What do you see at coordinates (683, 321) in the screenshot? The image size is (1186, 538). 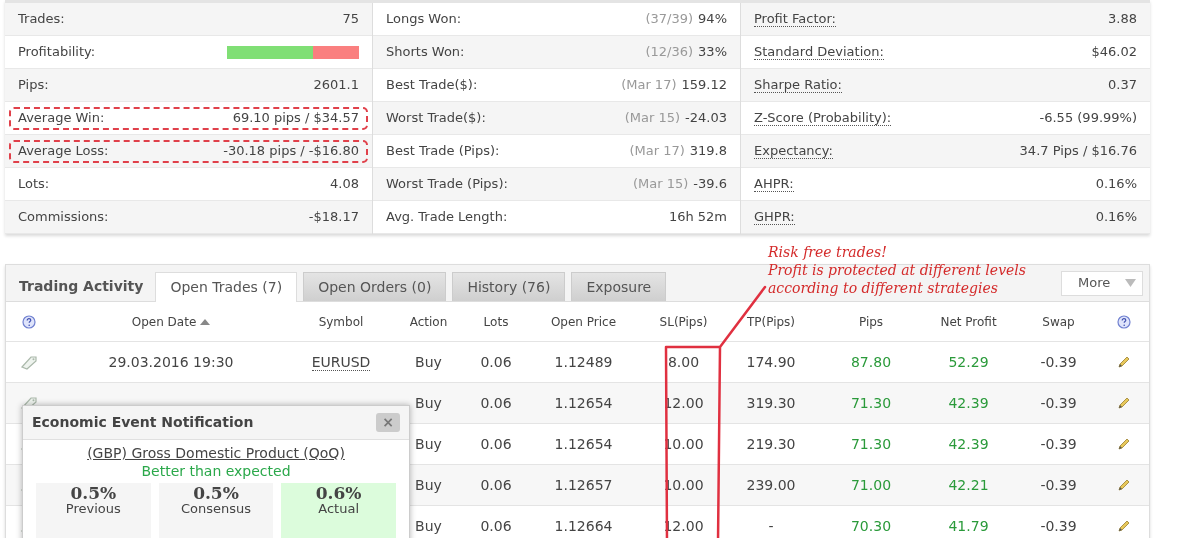 I see `column-header: SL(Pips)` at bounding box center [683, 321].